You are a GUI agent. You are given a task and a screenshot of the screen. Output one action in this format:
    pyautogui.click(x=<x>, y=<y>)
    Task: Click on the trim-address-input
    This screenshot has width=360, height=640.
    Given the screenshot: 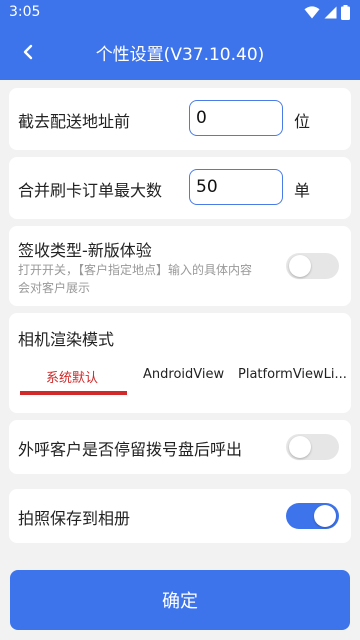 What is the action you would take?
    pyautogui.click(x=236, y=118)
    